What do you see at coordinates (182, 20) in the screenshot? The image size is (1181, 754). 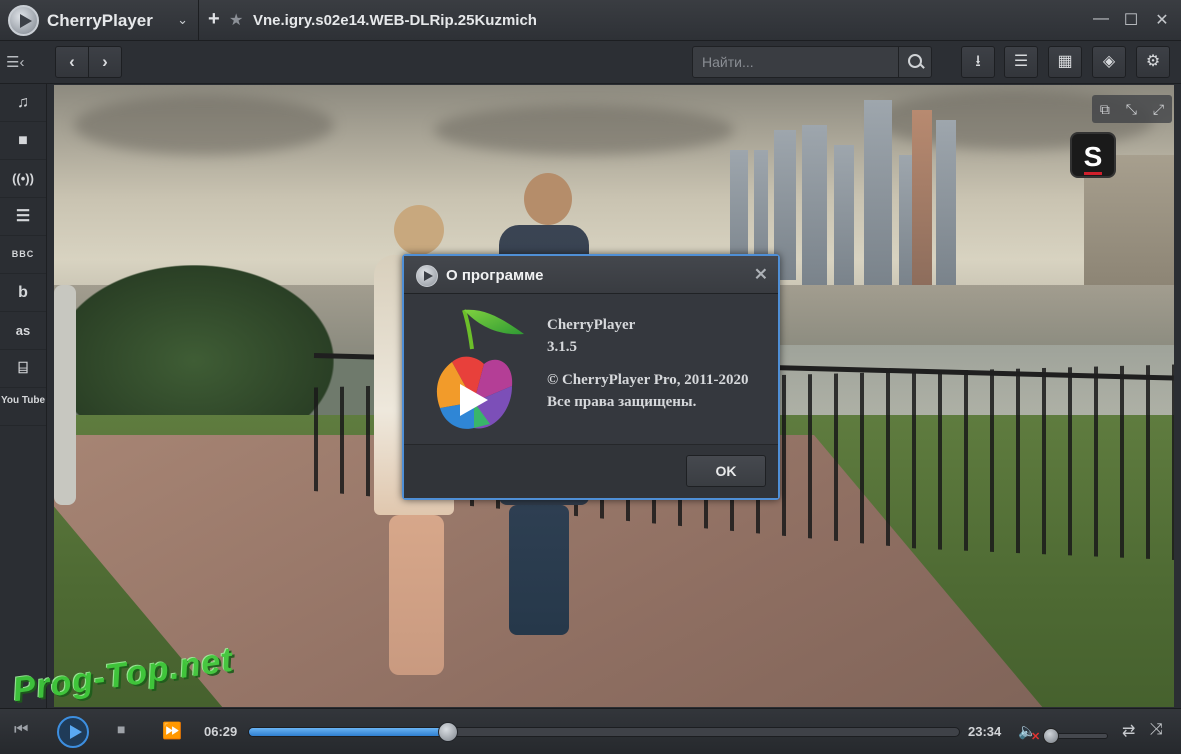 I see `chevron-down-icon: ⌄` at bounding box center [182, 20].